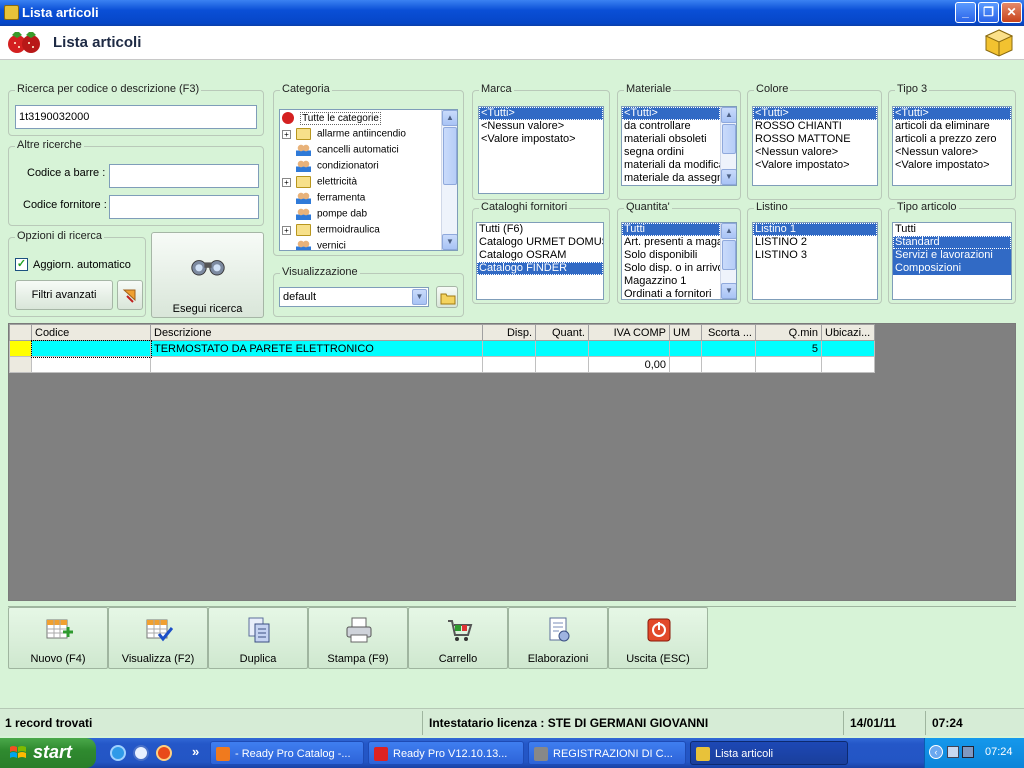  I want to click on view-select: default ▼, so click(354, 297).